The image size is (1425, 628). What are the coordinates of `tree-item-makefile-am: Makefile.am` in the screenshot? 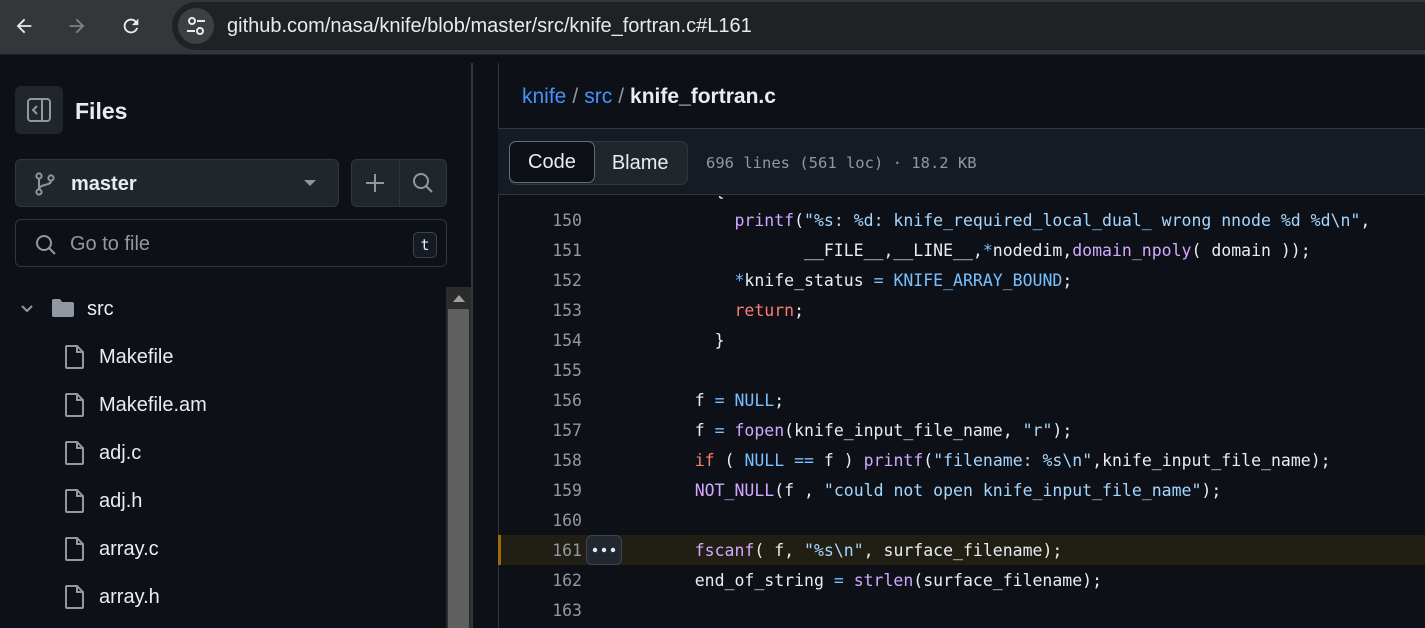 It's located at (222, 405).